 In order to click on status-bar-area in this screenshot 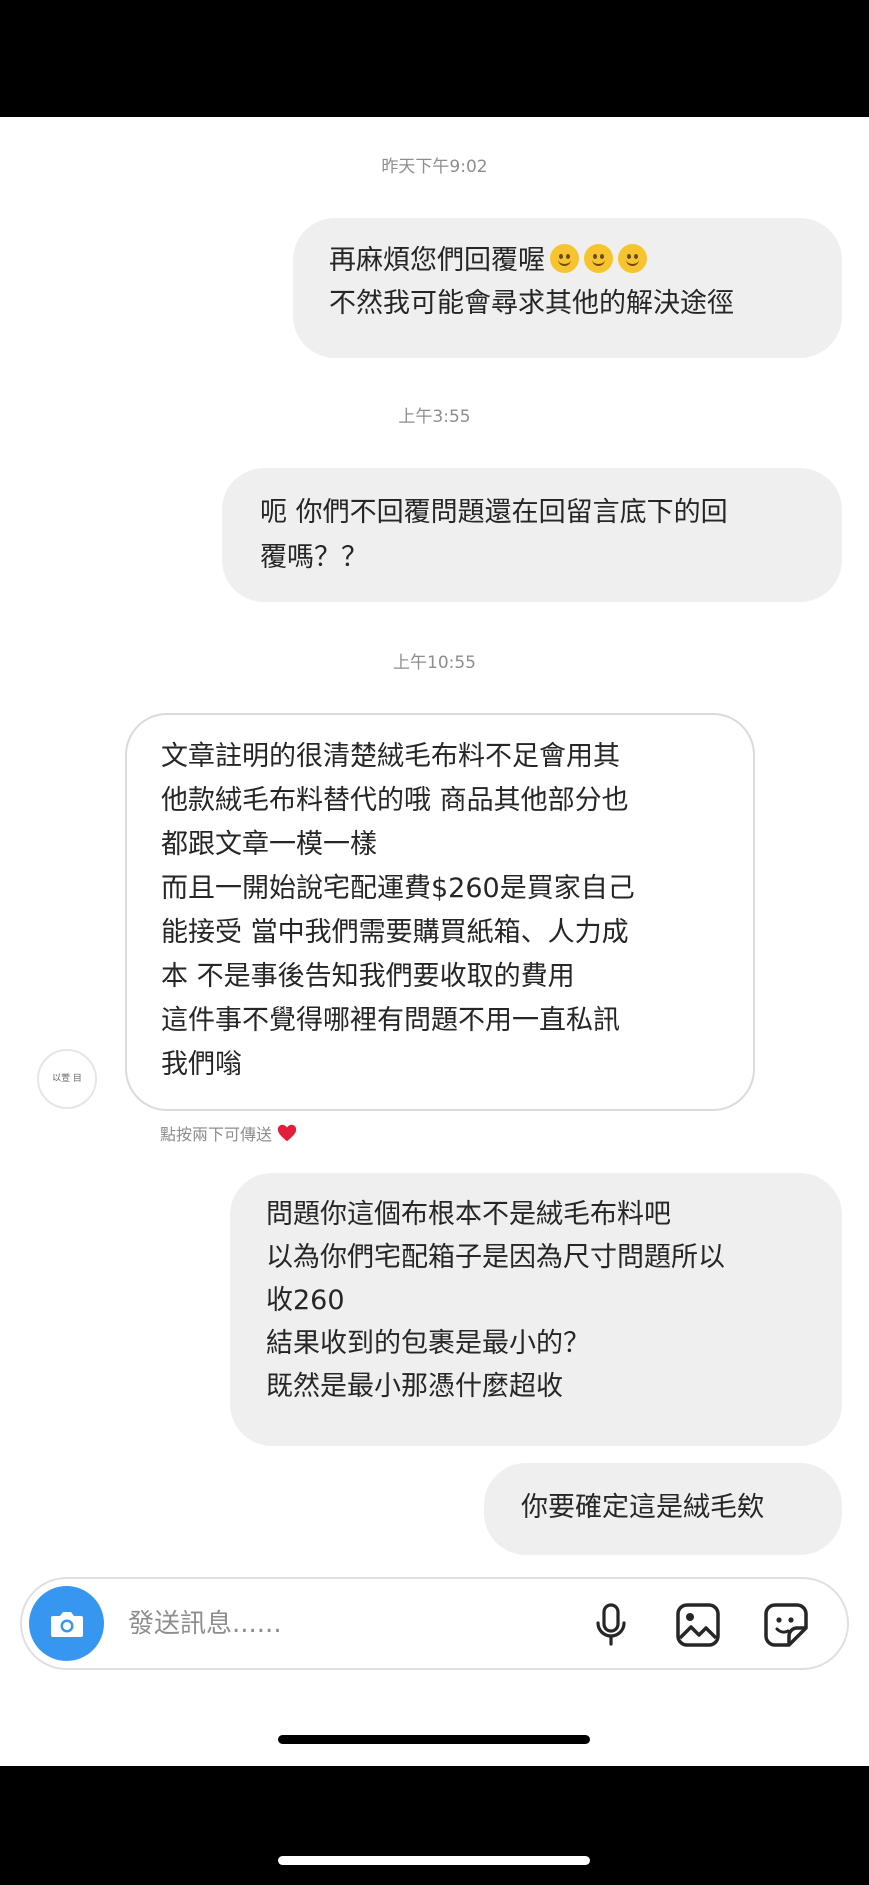, I will do `click(434, 58)`.